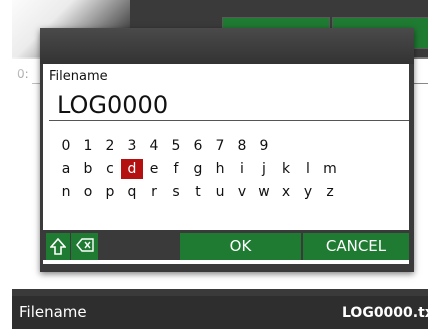  Describe the element at coordinates (154, 169) in the screenshot. I see `key-e: e` at that location.